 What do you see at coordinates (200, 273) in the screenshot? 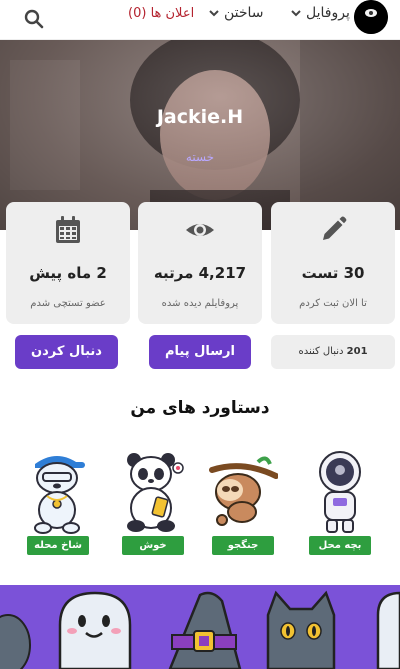
I see `stat-value: 4,217 مرتبه` at bounding box center [200, 273].